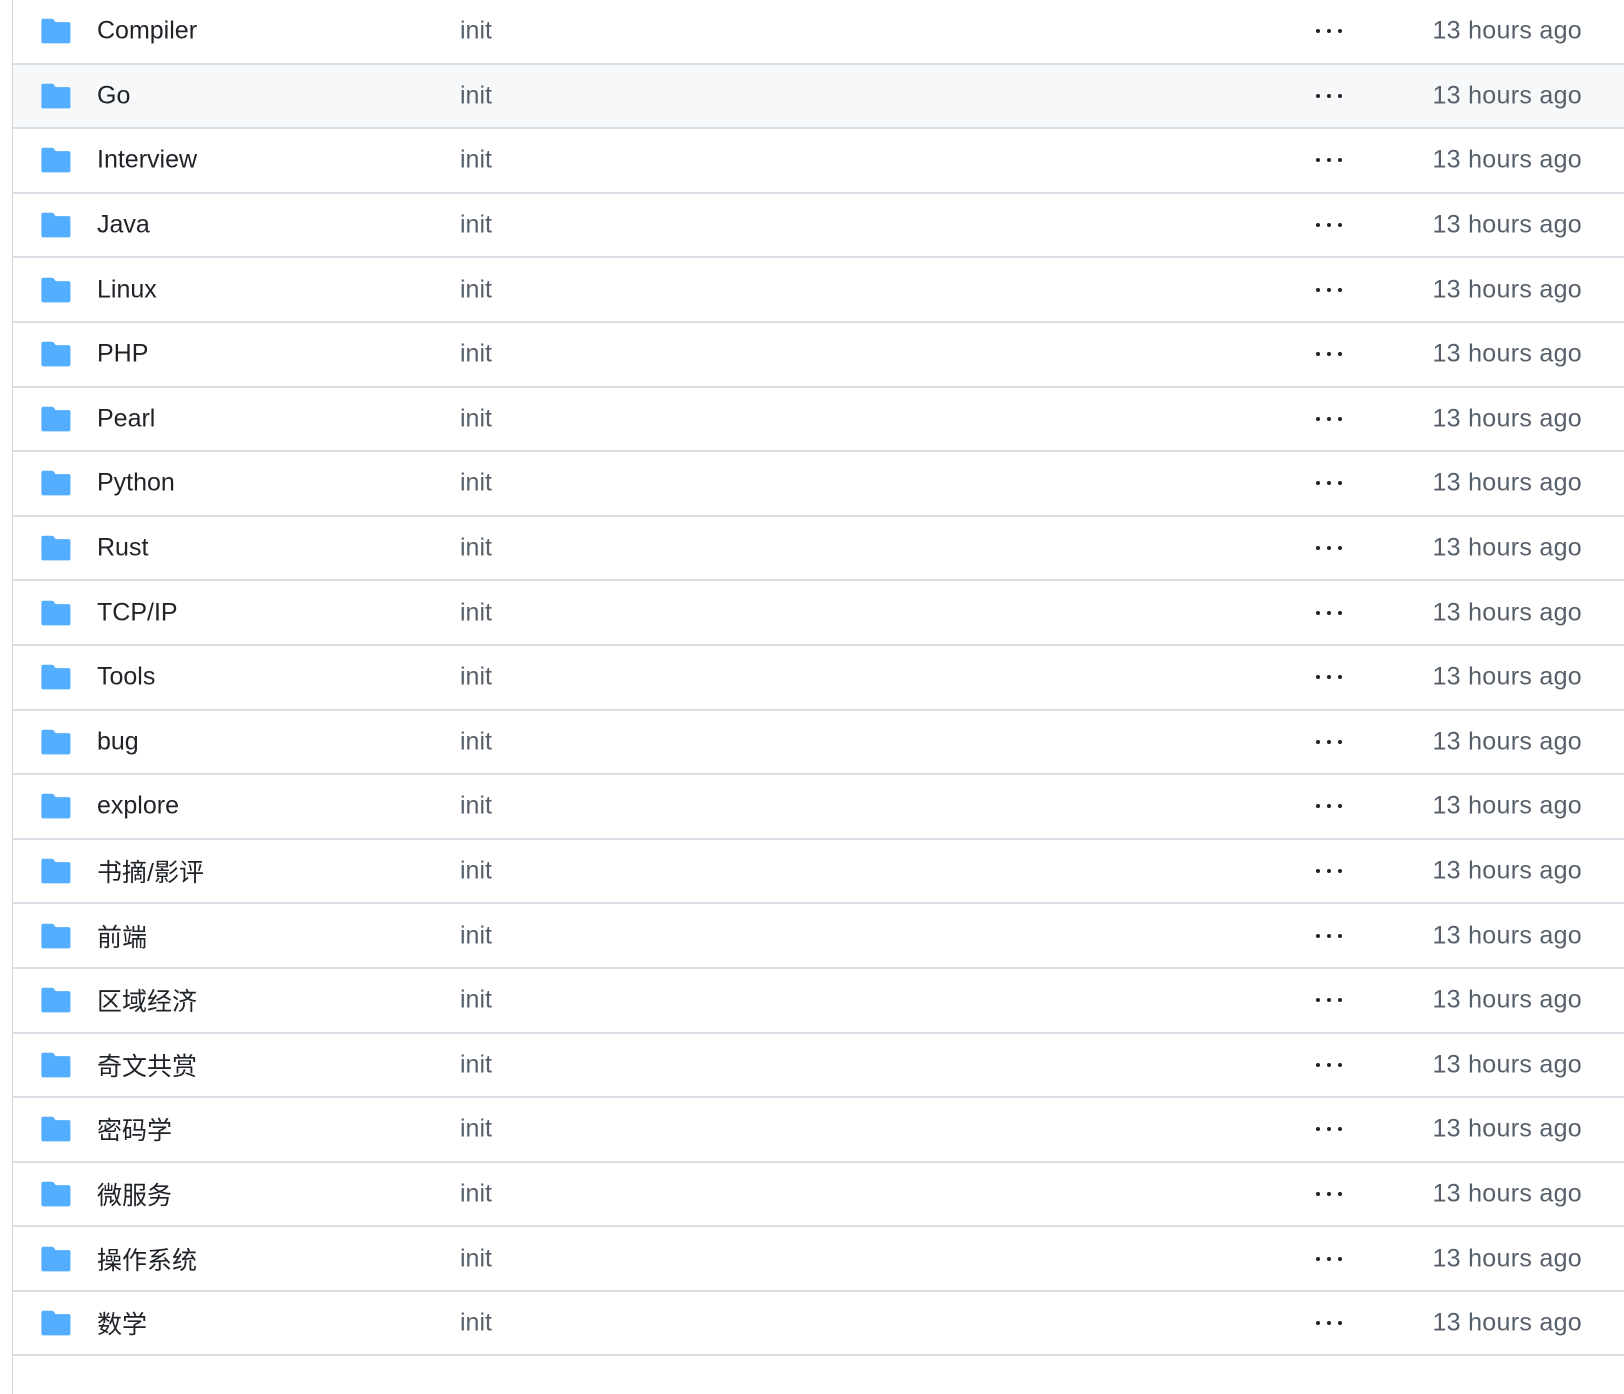 The width and height of the screenshot is (1624, 1394). Describe the element at coordinates (136, 483) in the screenshot. I see `folder-name-link: Python` at that location.